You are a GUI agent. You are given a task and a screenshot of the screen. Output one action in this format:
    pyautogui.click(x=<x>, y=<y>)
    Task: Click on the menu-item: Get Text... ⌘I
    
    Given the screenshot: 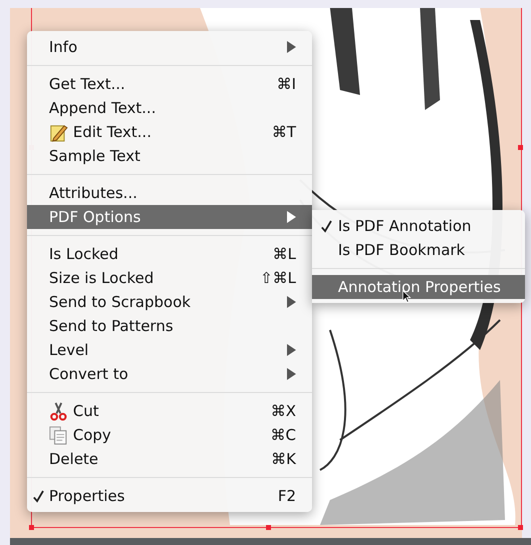 What is the action you would take?
    pyautogui.click(x=169, y=84)
    